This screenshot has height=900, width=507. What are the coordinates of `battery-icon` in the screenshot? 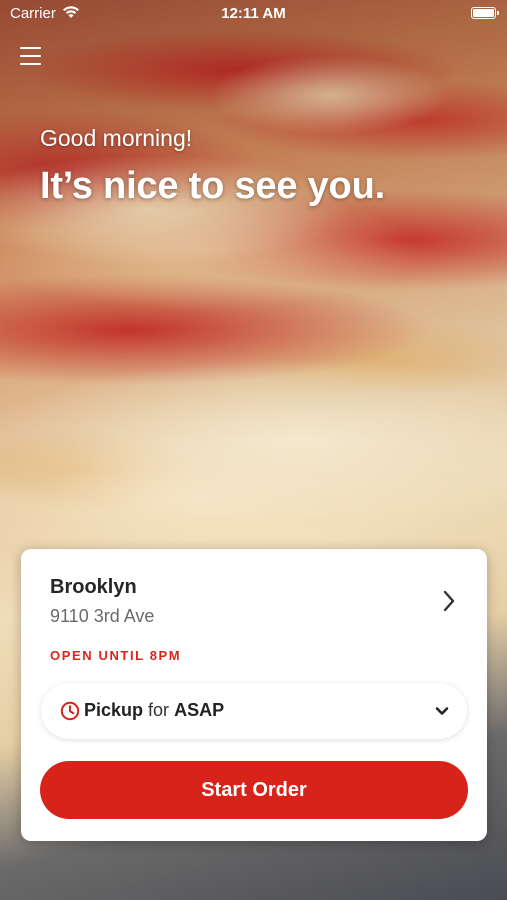 It's located at (485, 13).